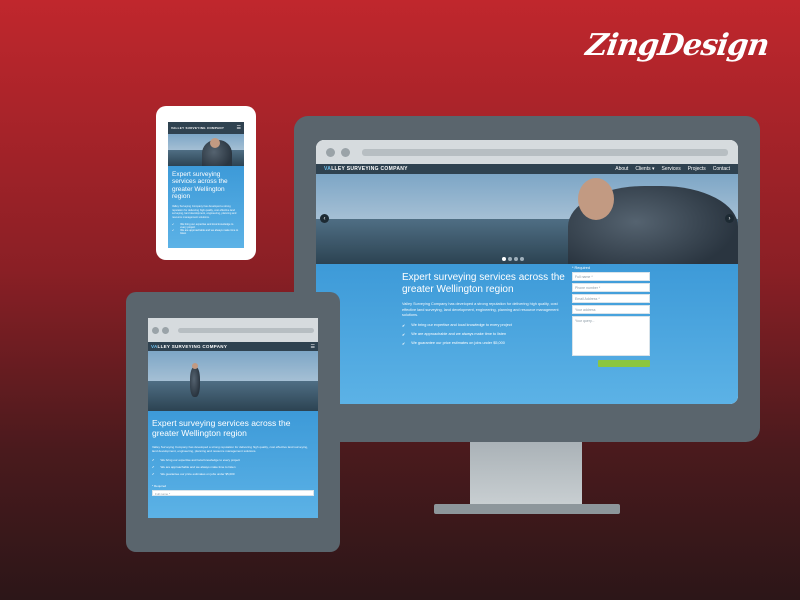  Describe the element at coordinates (233, 493) in the screenshot. I see `tablet-full-name-field: Full name *` at that location.